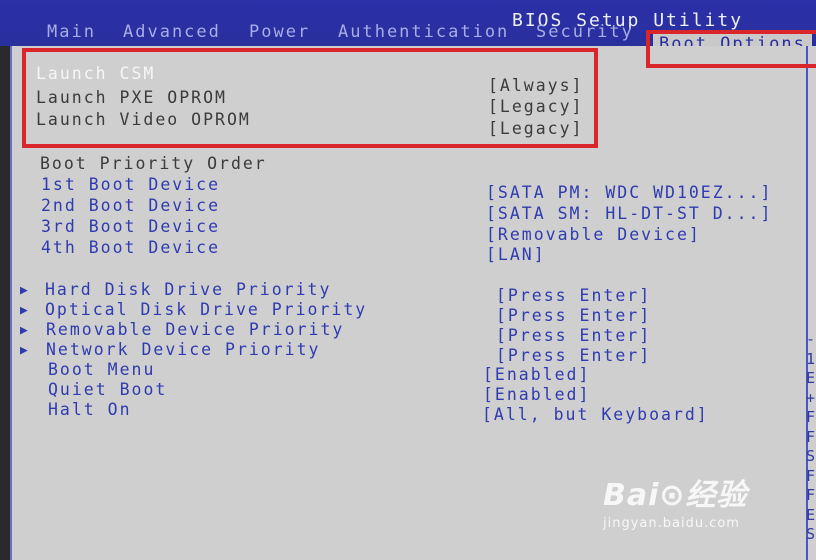  What do you see at coordinates (536, 374) in the screenshot?
I see `boot-menu-value: [Enabled]` at bounding box center [536, 374].